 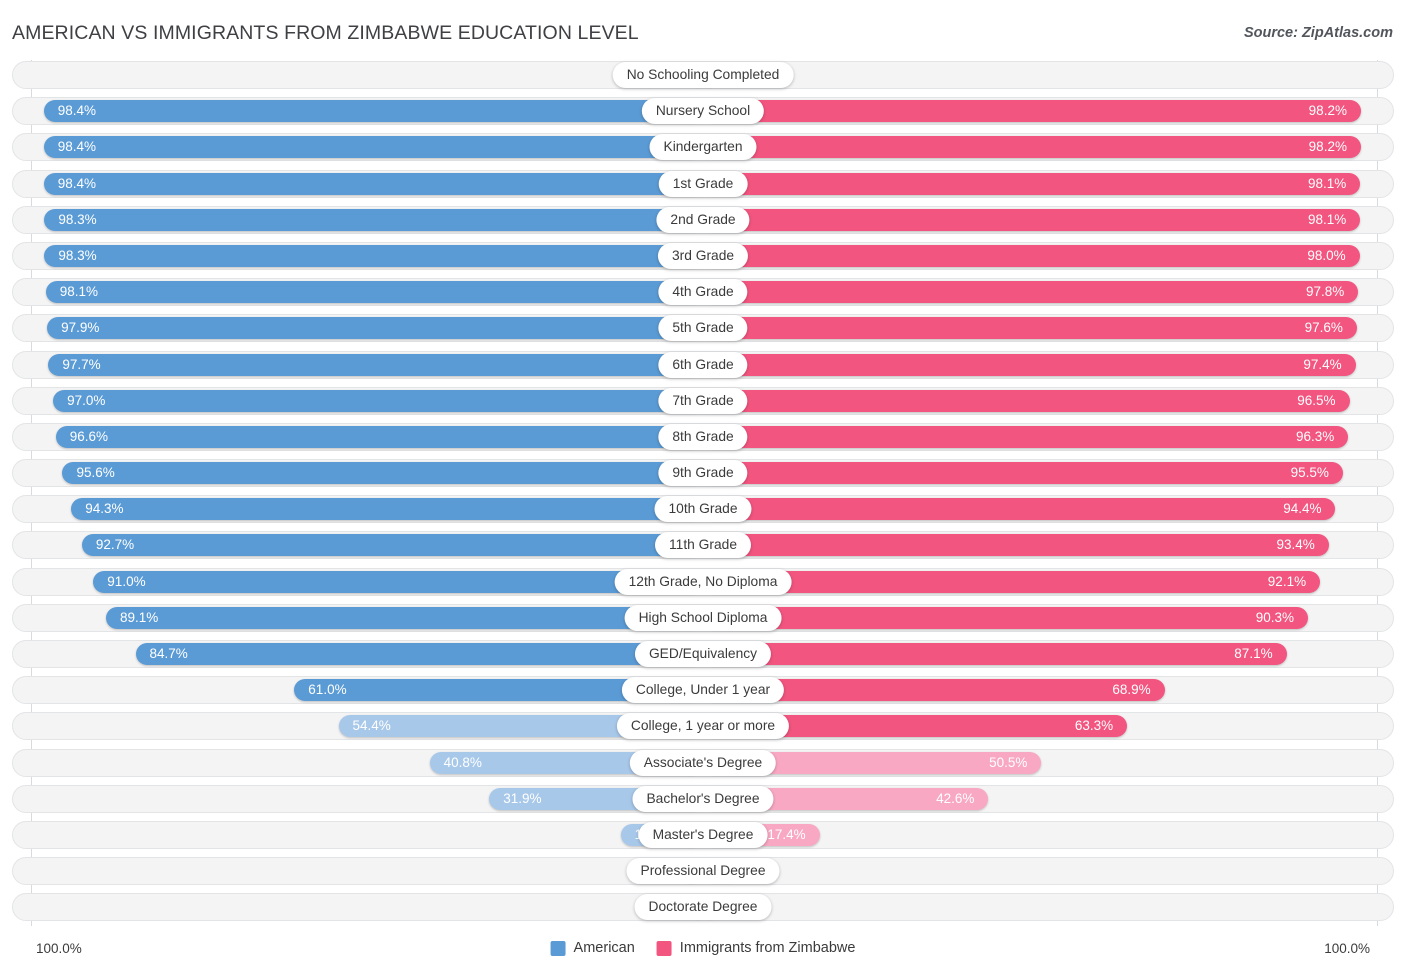 What do you see at coordinates (786, 834) in the screenshot?
I see `immigrant-value: 17.4%` at bounding box center [786, 834].